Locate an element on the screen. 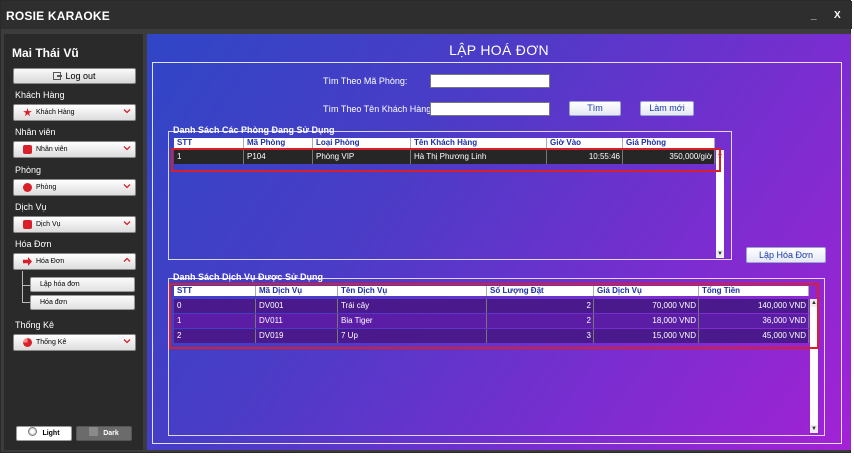 This screenshot has height=456, width=854. room-combo: Phòng is located at coordinates (74, 187).